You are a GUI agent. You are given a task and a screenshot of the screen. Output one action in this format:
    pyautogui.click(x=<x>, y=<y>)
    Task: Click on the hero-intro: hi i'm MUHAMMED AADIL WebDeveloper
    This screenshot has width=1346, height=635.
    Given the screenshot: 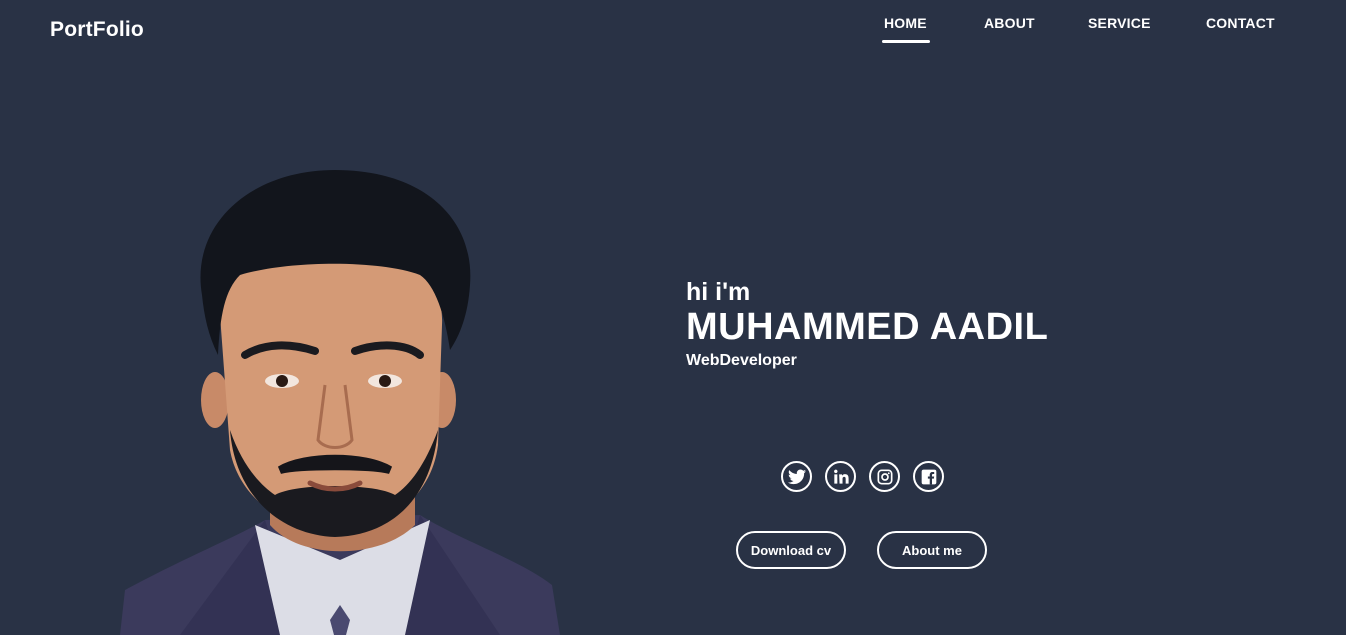 What is the action you would take?
    pyautogui.click(x=867, y=325)
    